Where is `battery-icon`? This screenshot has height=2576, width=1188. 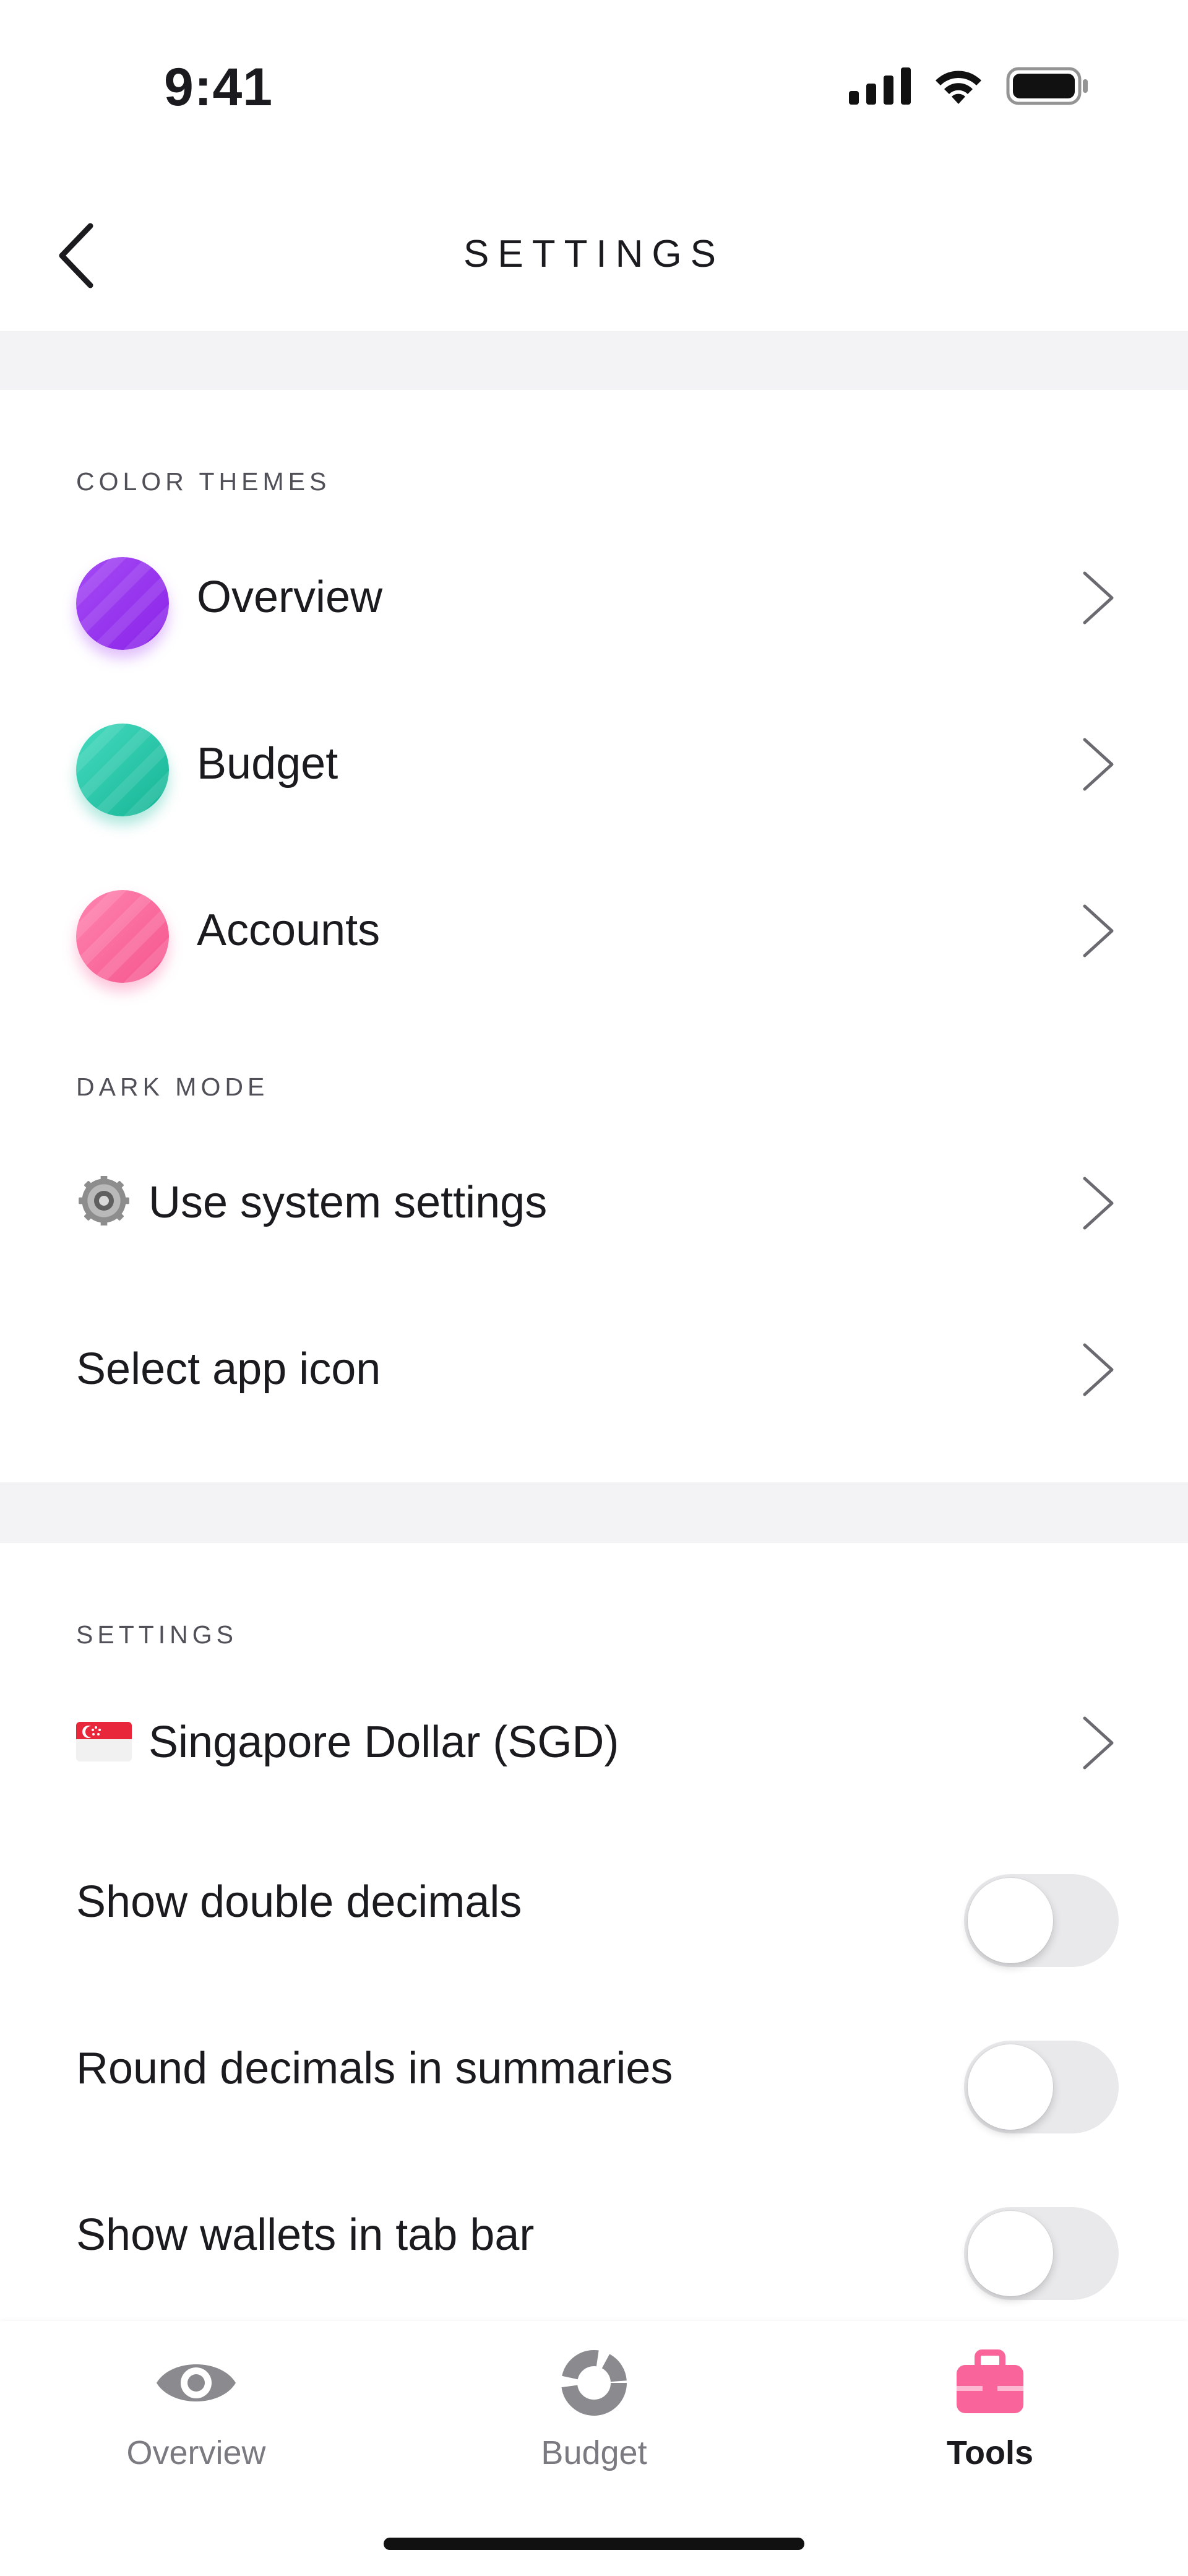 battery-icon is located at coordinates (1047, 86).